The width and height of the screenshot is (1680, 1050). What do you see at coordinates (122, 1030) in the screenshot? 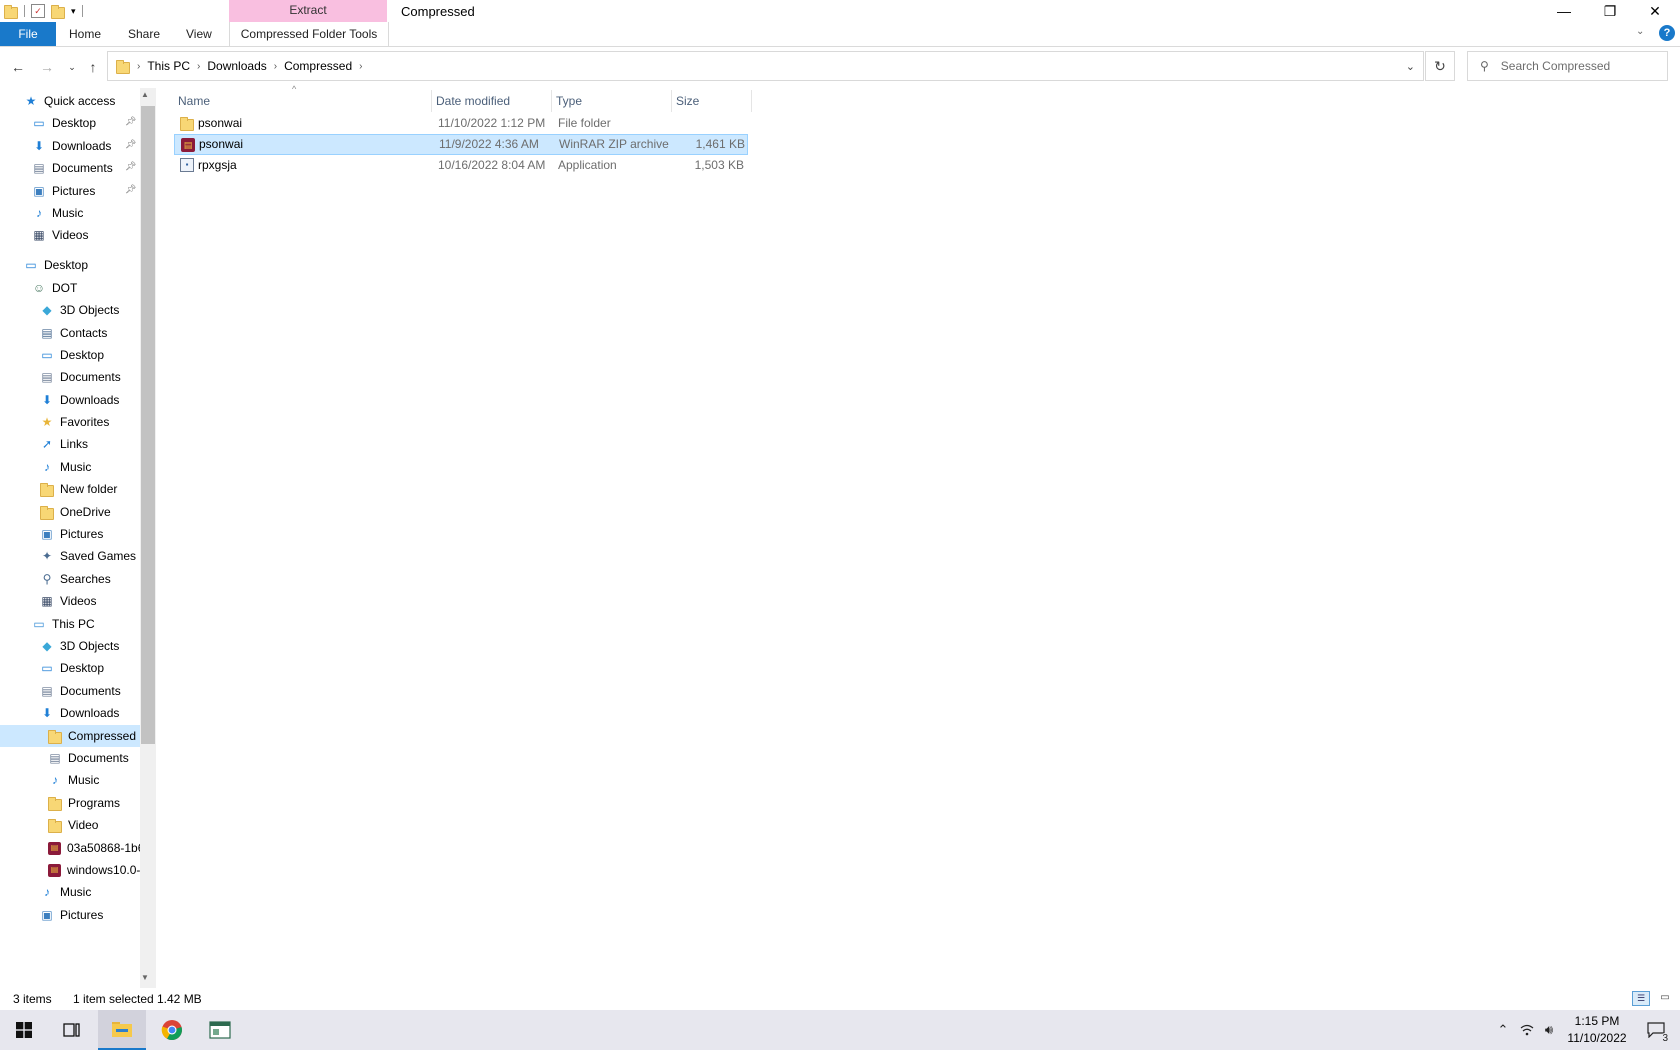
I see `file-explorer-taskbar-button` at bounding box center [122, 1030].